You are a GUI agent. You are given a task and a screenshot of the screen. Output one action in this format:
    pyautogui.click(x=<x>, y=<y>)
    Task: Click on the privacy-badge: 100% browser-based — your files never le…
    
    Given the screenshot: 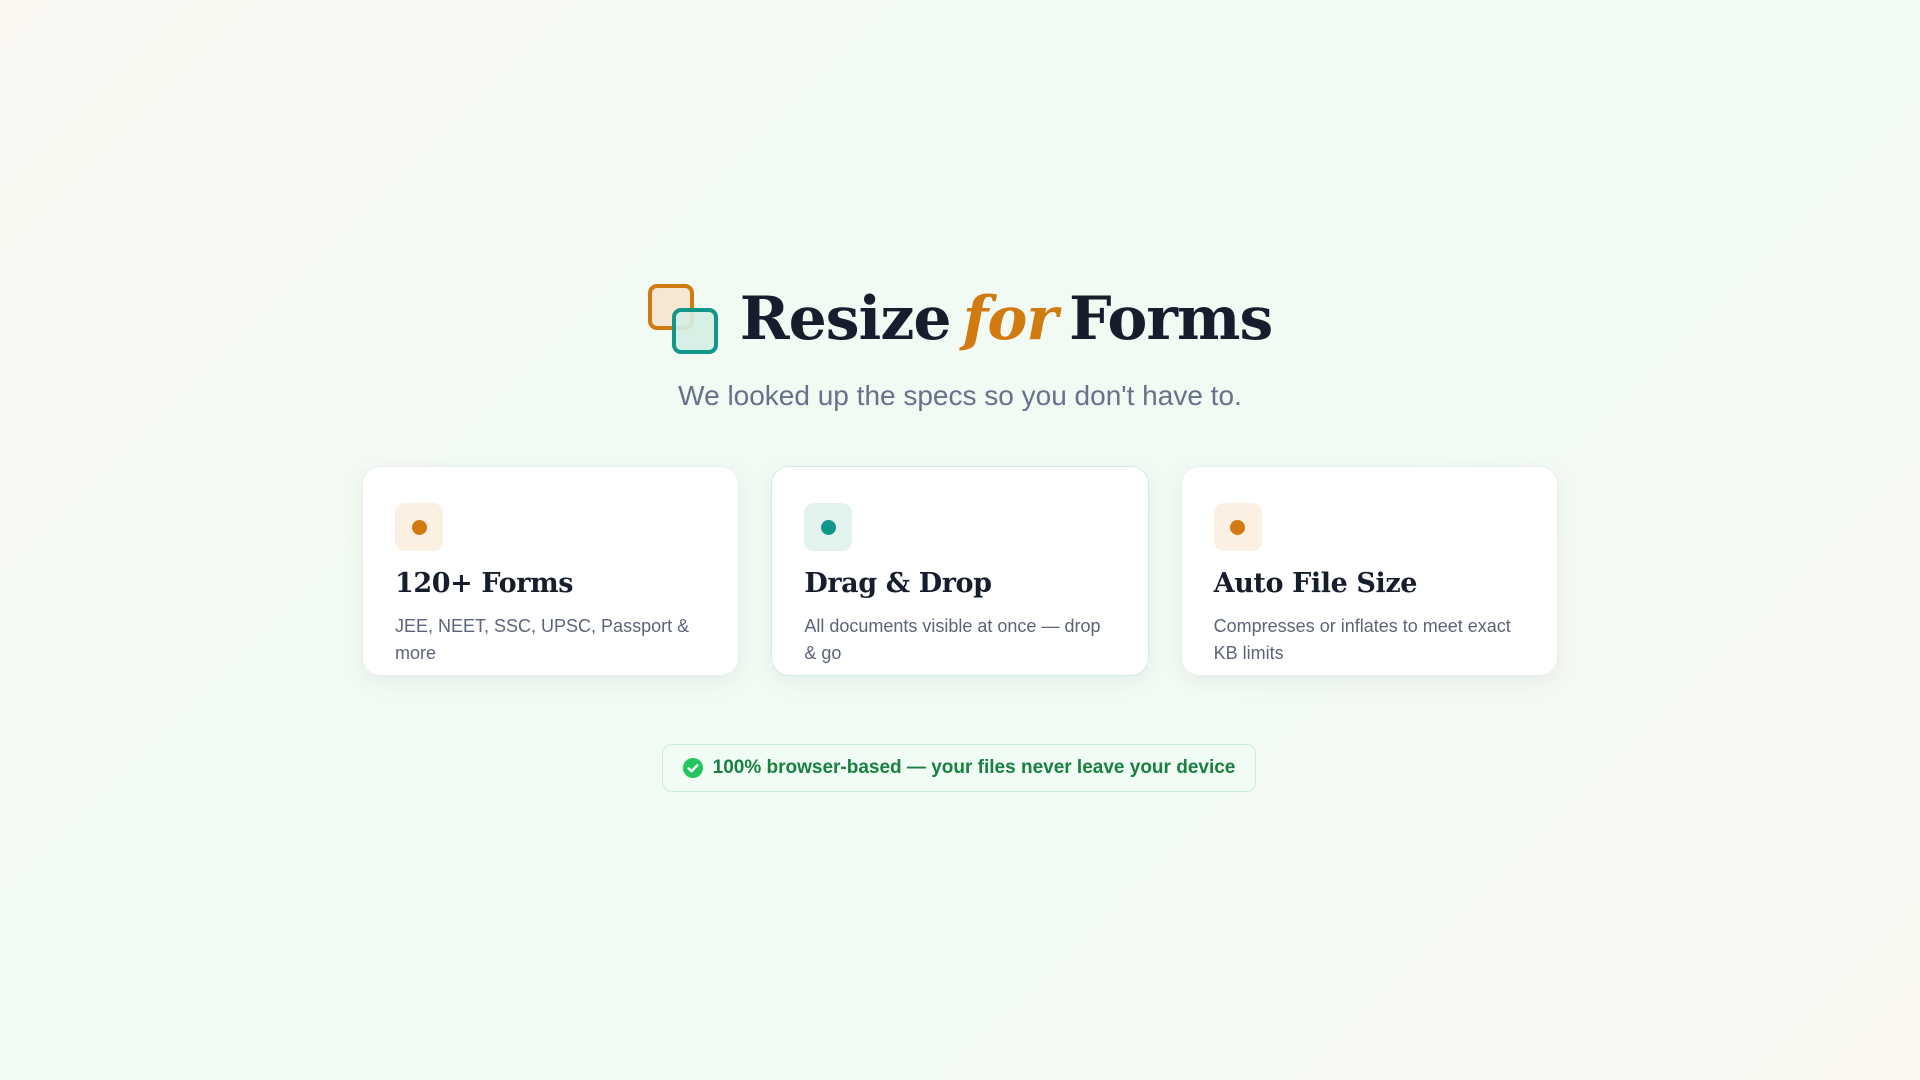 What is the action you would take?
    pyautogui.click(x=959, y=768)
    